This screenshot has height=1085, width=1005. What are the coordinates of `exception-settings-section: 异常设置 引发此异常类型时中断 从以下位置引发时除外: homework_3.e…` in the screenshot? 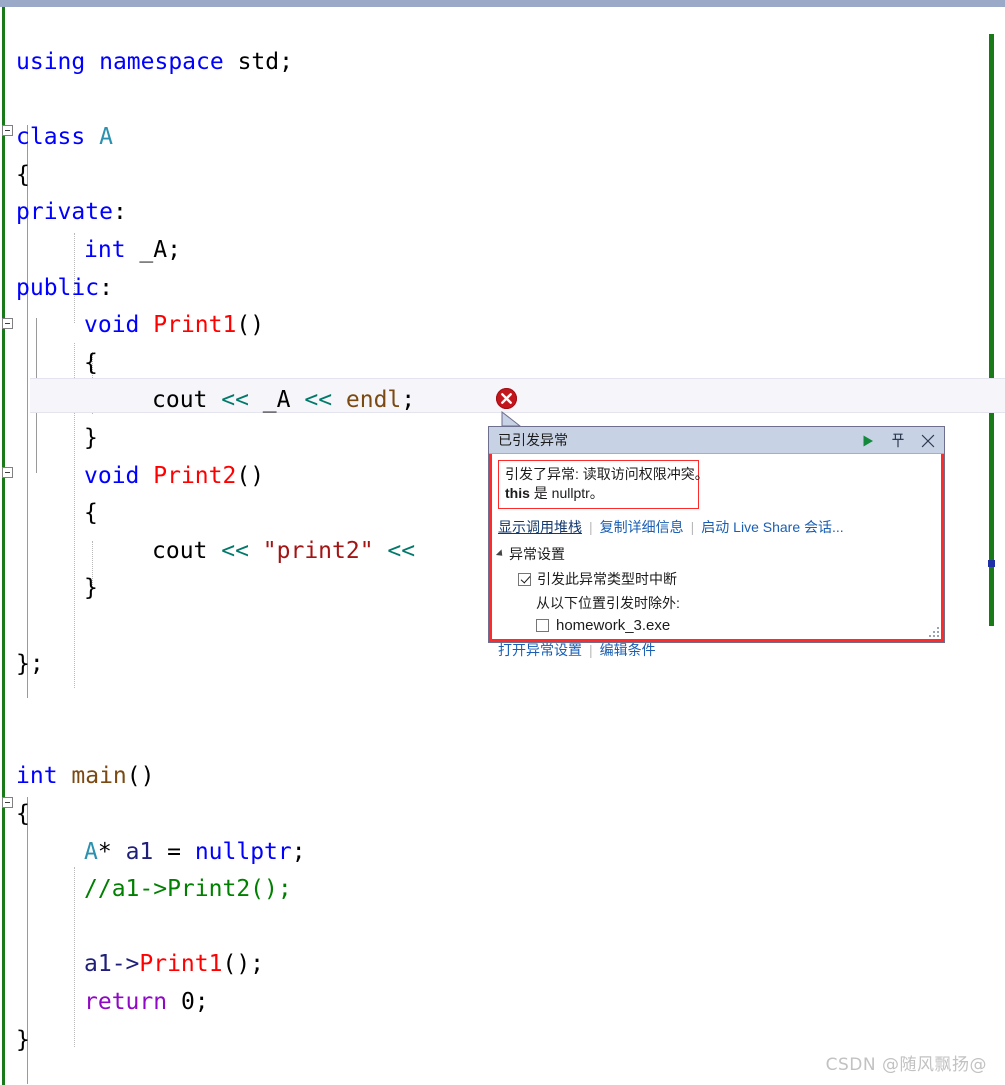 It's located at (587, 602).